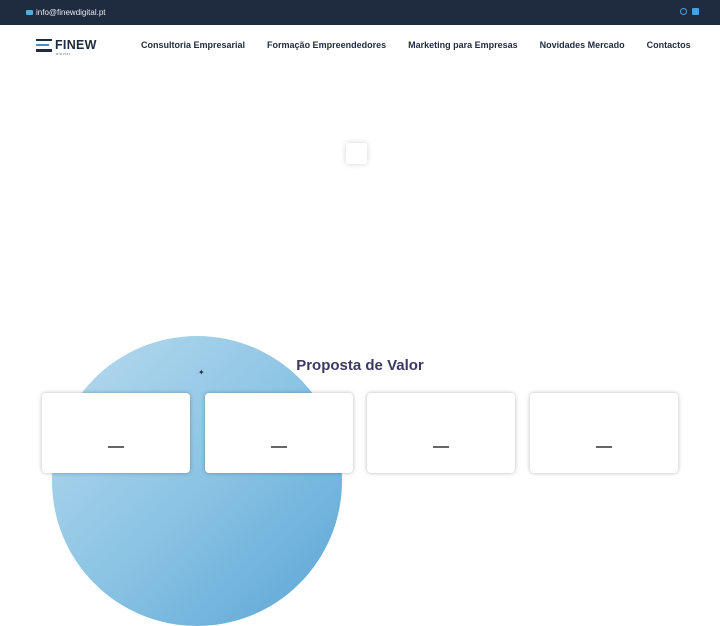 The height and width of the screenshot is (626, 720). Describe the element at coordinates (683, 11) in the screenshot. I see `instagram-icon` at that location.